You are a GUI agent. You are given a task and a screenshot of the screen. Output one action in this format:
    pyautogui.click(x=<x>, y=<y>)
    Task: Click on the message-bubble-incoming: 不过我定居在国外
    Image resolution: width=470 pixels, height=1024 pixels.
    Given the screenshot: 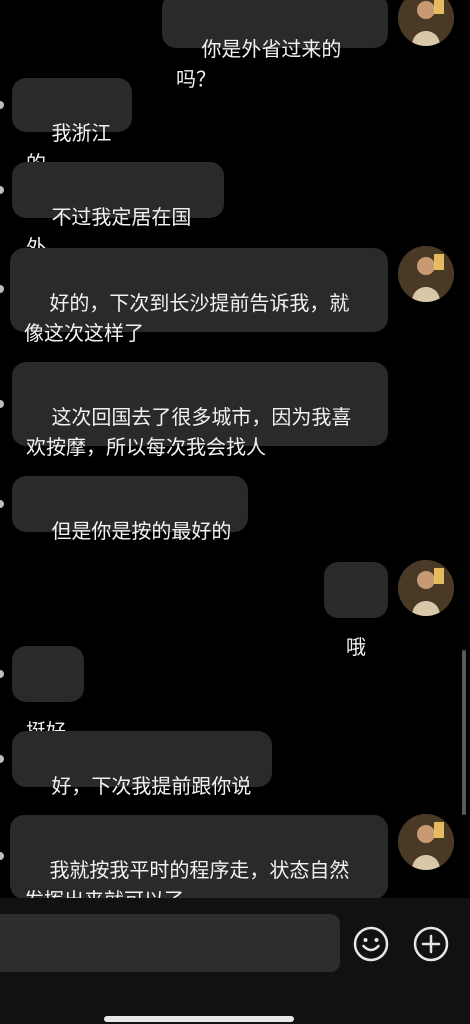 What is the action you would take?
    pyautogui.click(x=118, y=210)
    